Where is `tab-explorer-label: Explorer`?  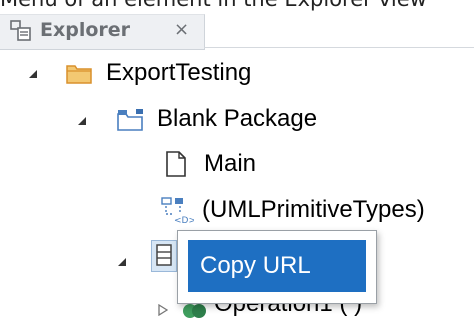
tab-explorer-label: Explorer is located at coordinates (85, 30).